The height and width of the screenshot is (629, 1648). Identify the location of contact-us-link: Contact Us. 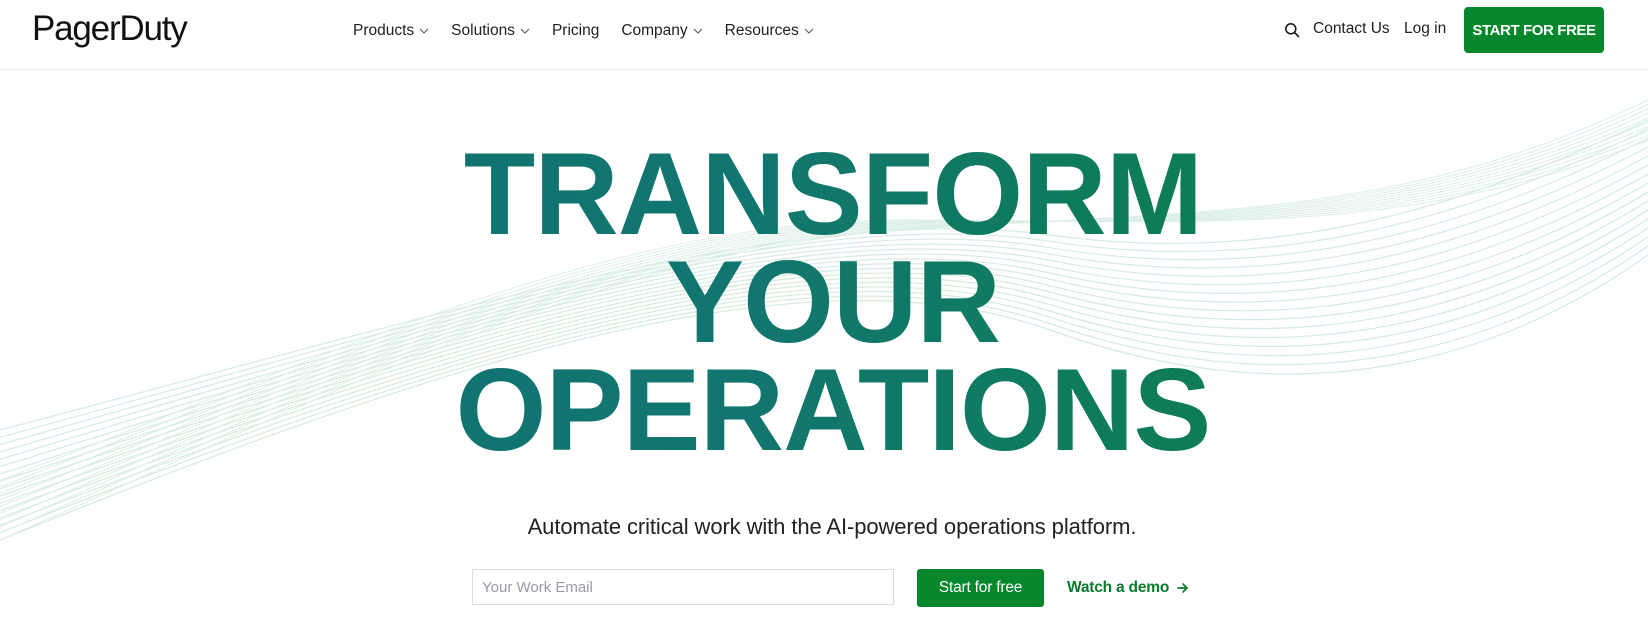
(1351, 29).